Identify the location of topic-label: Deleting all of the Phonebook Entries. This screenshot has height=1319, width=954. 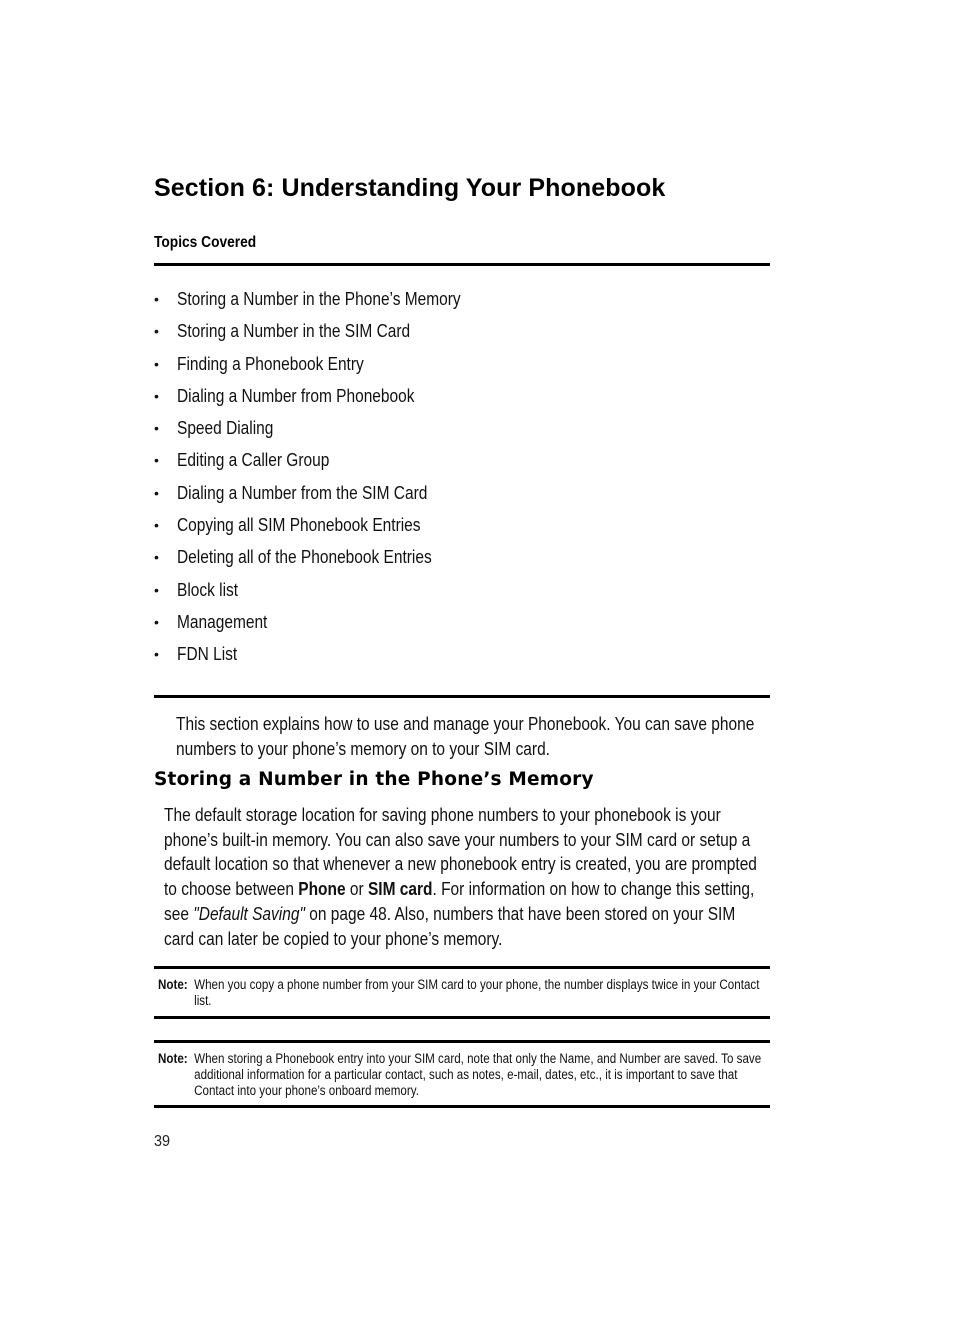
(304, 557).